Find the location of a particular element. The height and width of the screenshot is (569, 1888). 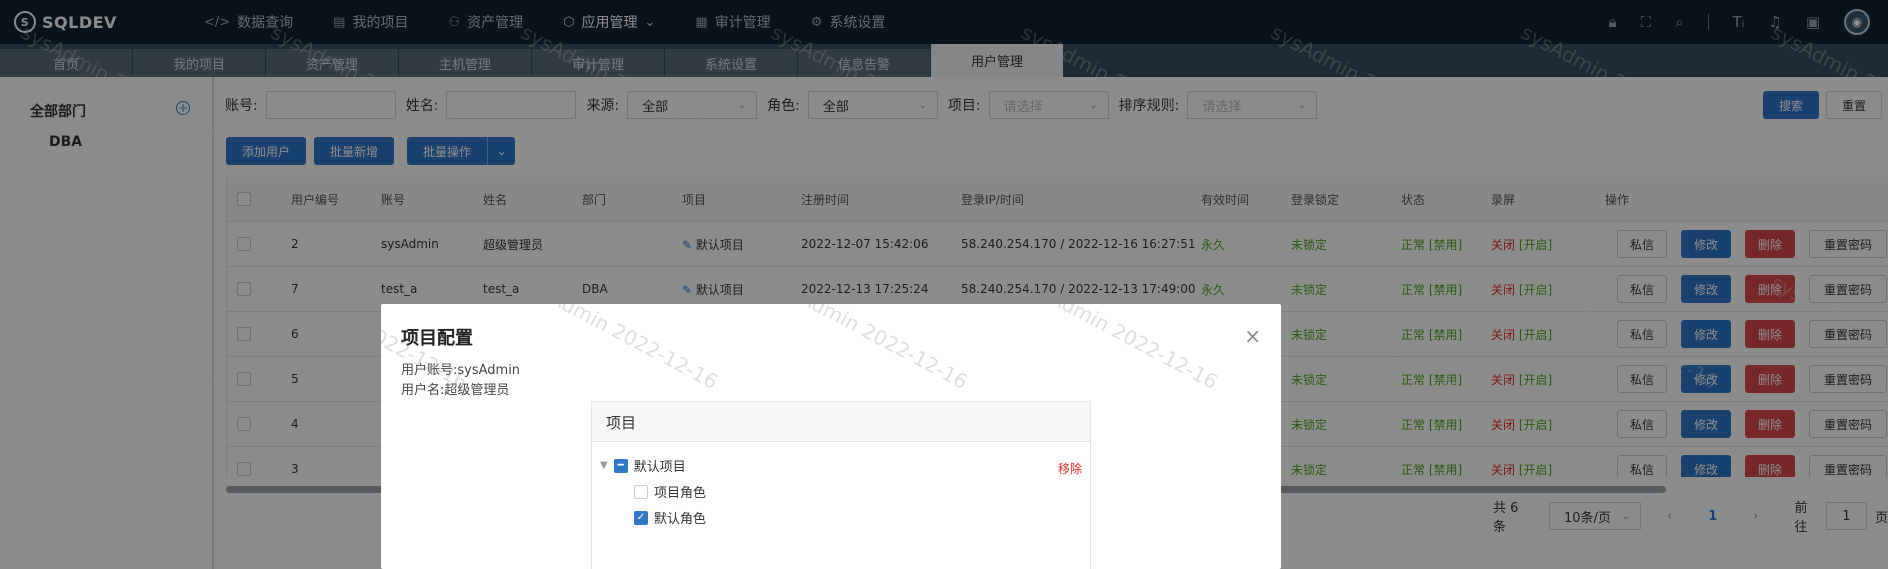

dialog-account: 用户账号:sysAdmin is located at coordinates (461, 370).